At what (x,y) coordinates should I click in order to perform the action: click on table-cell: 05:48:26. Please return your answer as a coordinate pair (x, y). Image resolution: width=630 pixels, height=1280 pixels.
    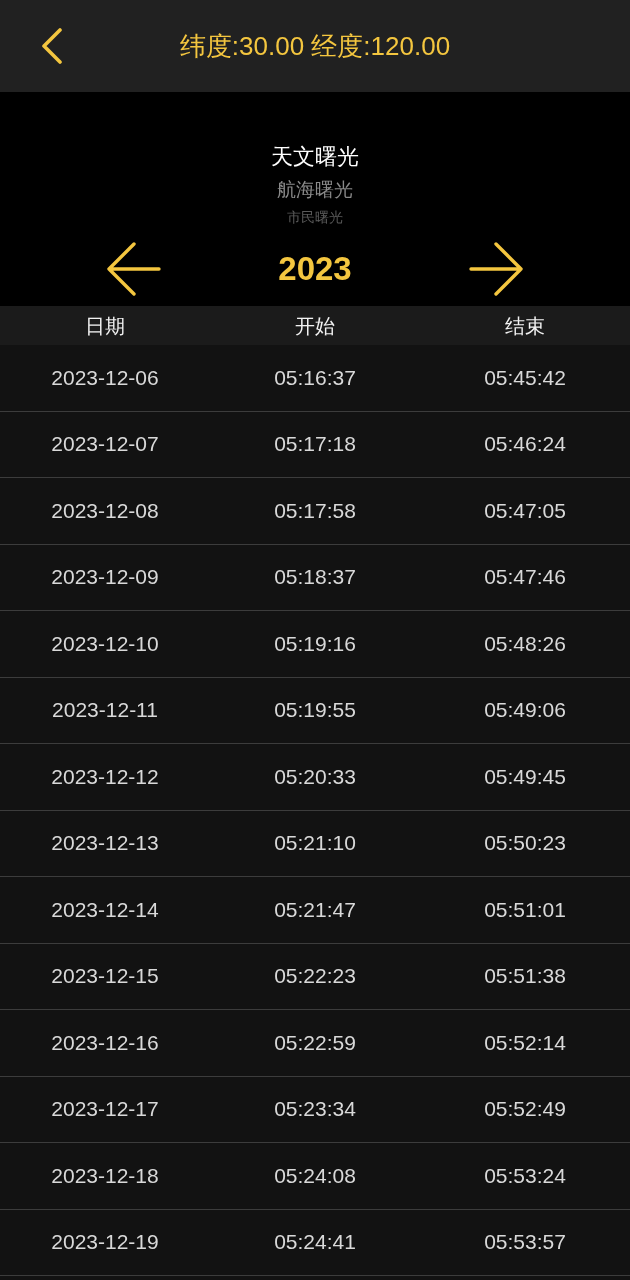
    Looking at the image, I should click on (525, 643).